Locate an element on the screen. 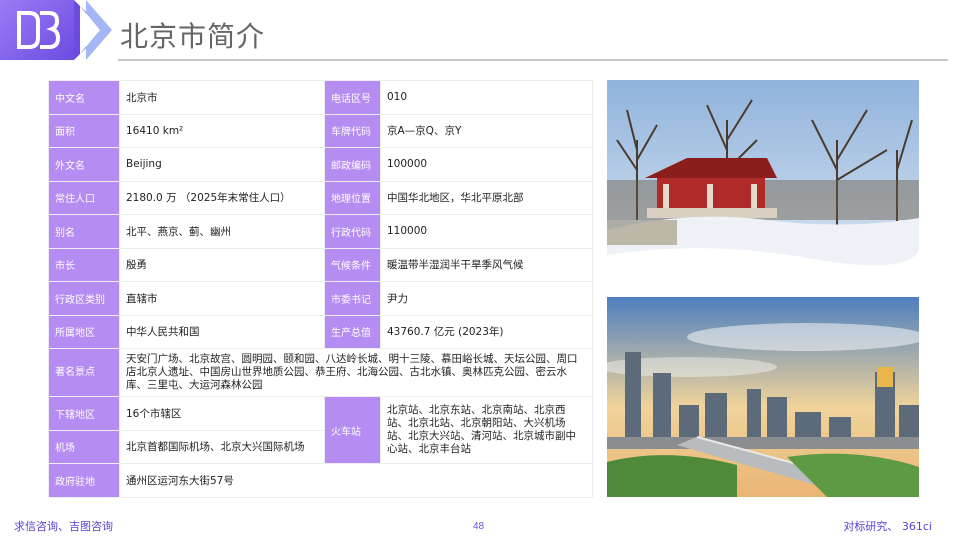  table-row: 中文名 北京市 电话区号 010 is located at coordinates (320, 97).